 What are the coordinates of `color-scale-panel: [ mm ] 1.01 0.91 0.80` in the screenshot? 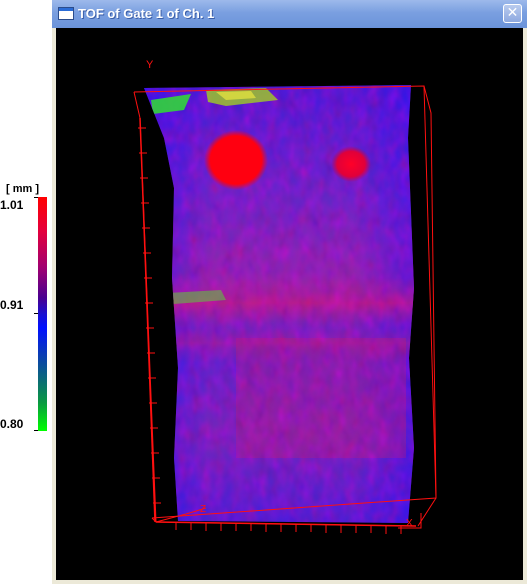 It's located at (26, 292).